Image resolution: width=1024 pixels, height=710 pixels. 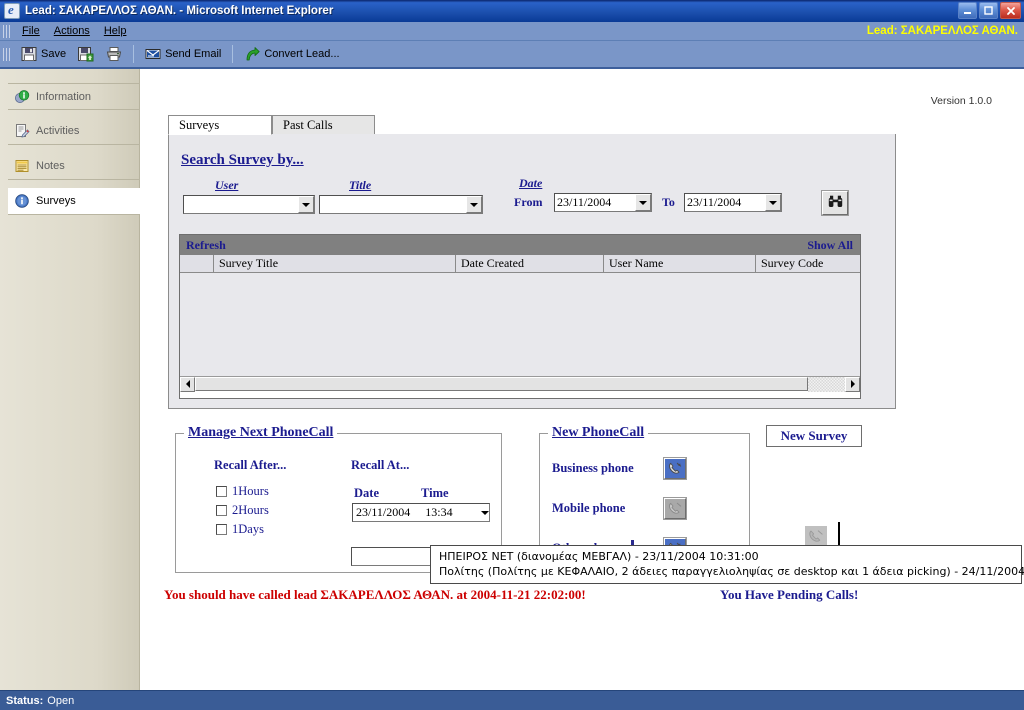 I want to click on search-button, so click(x=835, y=203).